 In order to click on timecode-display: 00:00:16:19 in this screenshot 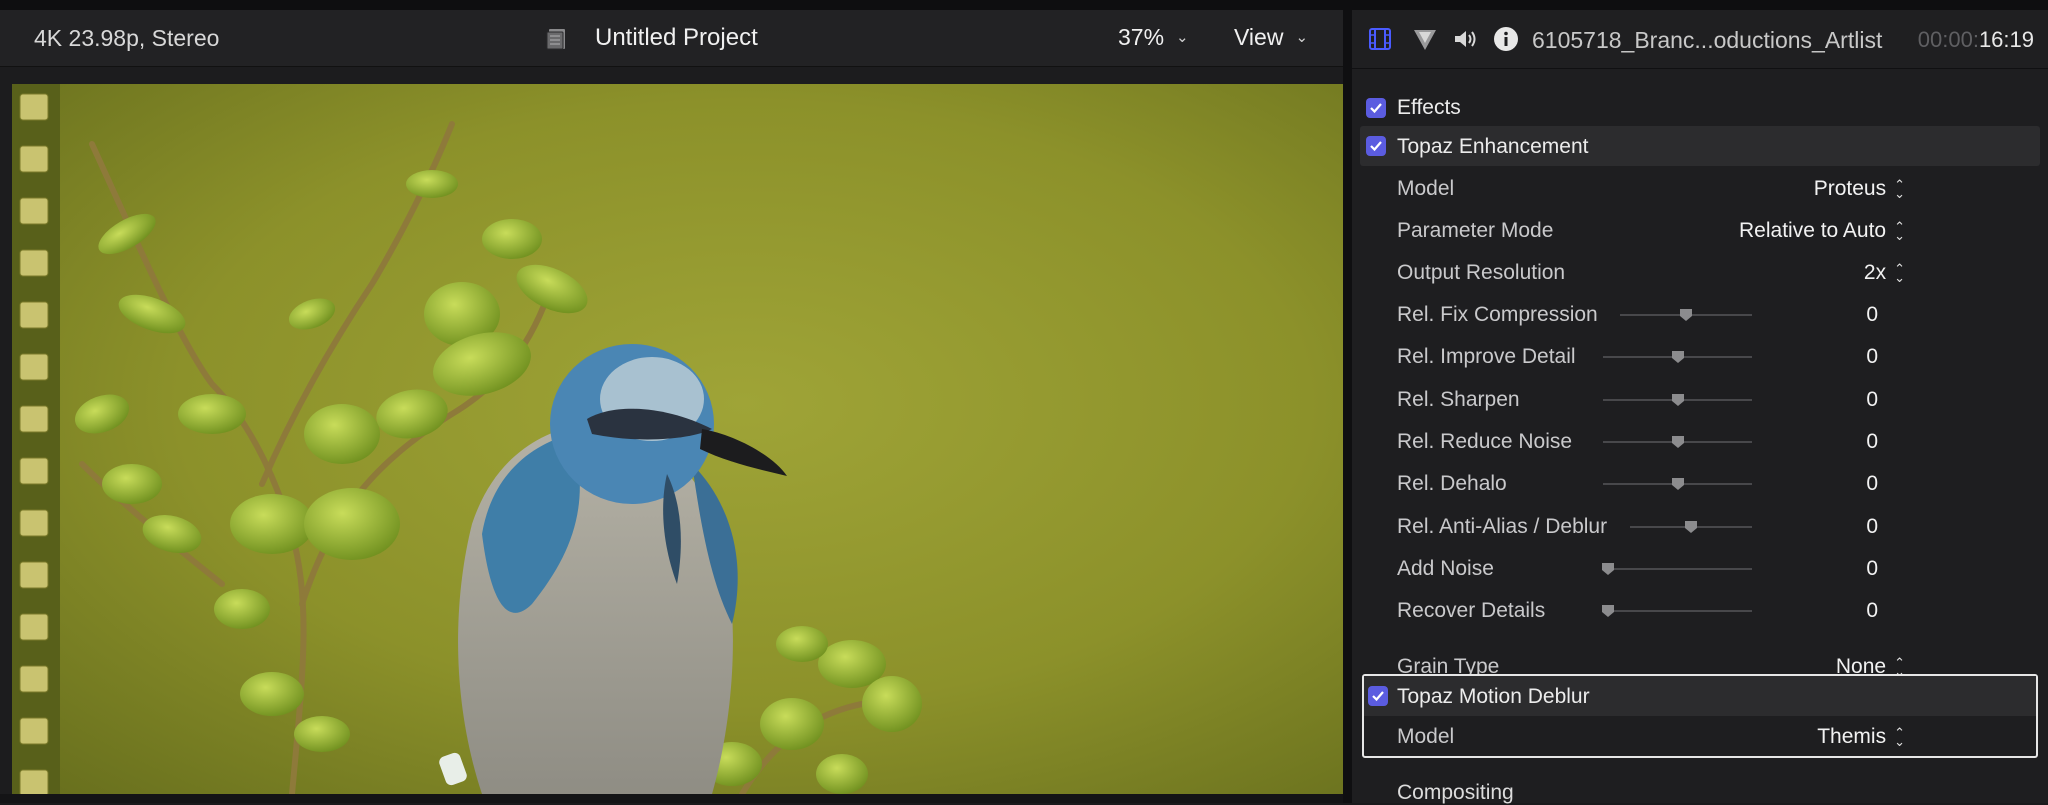, I will do `click(1976, 40)`.